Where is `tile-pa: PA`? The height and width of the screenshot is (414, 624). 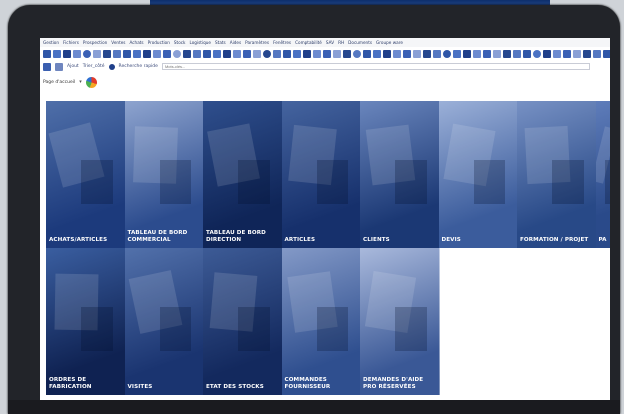
tile-pa: PA is located at coordinates (602, 174).